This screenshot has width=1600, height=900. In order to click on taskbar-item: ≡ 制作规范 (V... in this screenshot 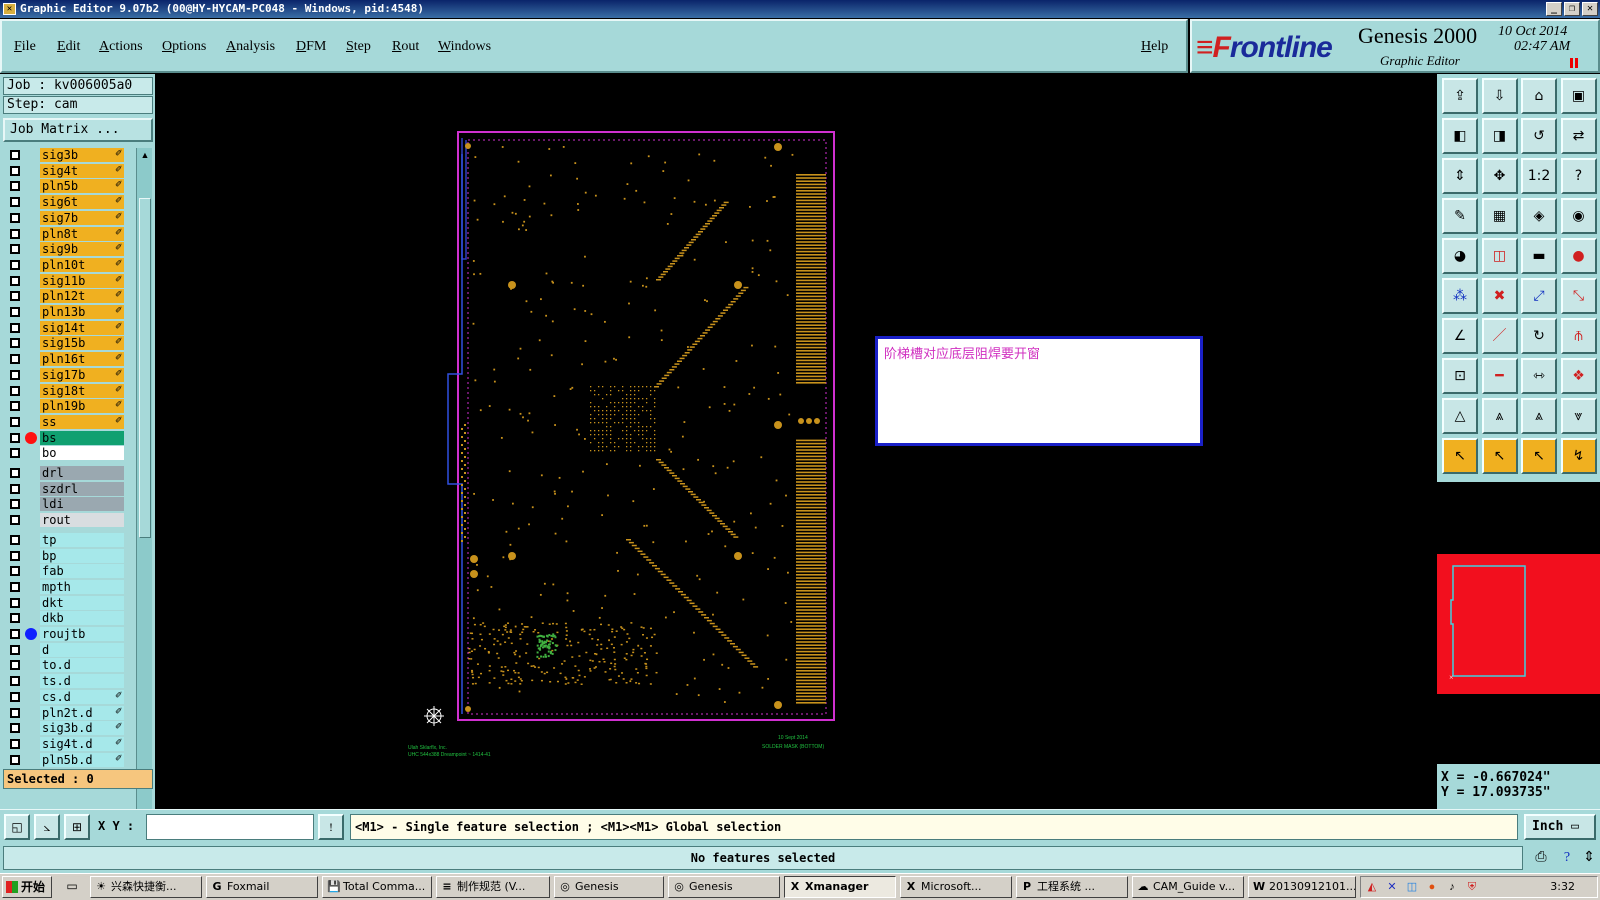, I will do `click(493, 887)`.